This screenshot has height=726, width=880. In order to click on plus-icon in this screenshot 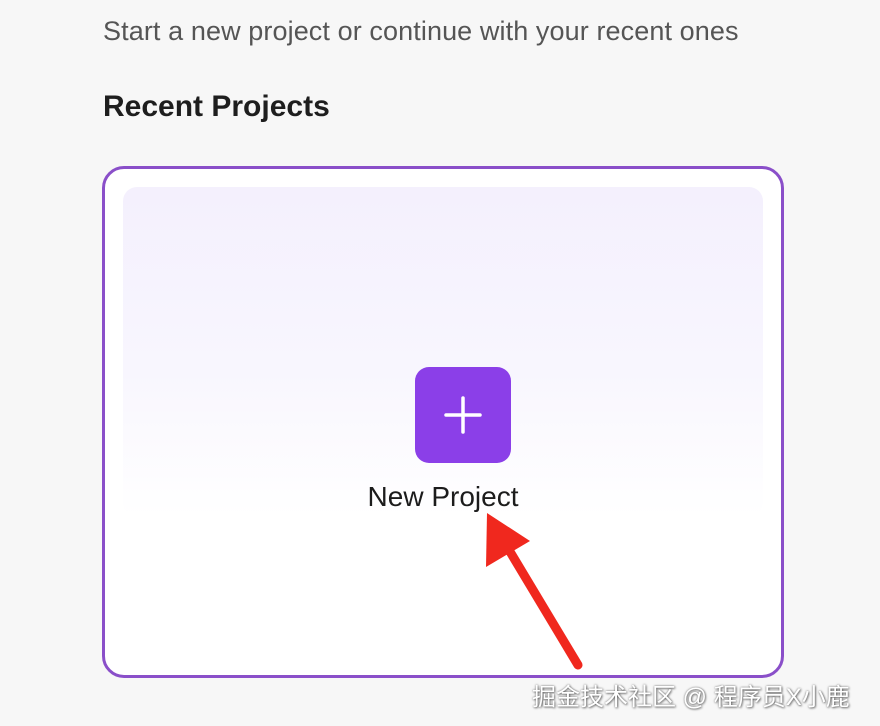, I will do `click(463, 415)`.